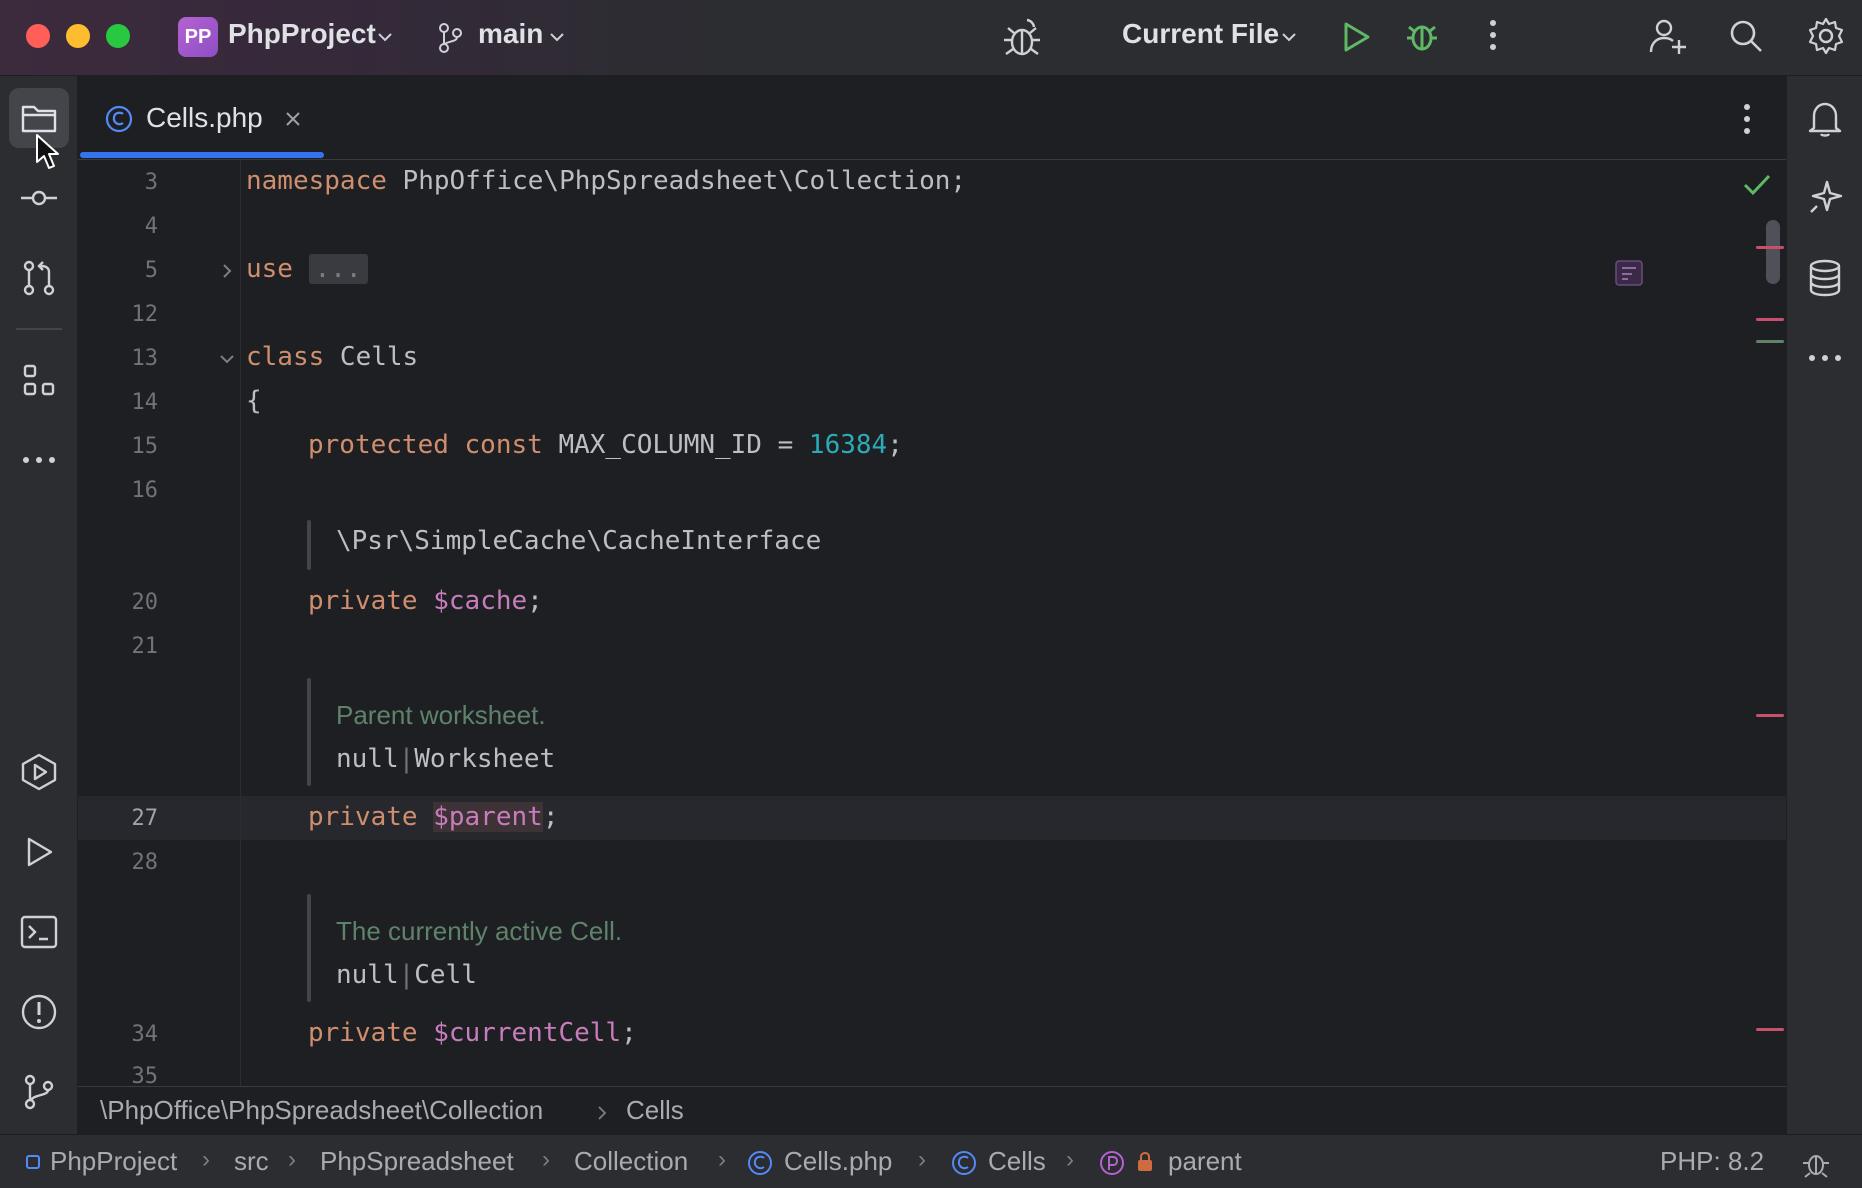  Describe the element at coordinates (145, 446) in the screenshot. I see `line-number: 15` at that location.